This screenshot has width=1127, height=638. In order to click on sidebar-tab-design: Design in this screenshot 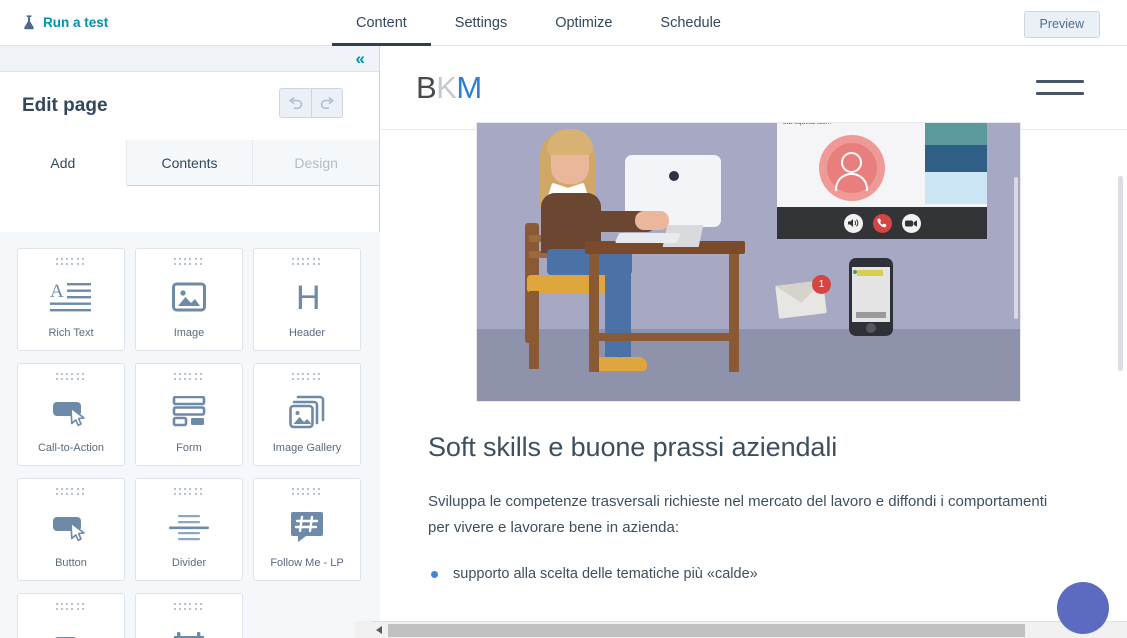, I will do `click(316, 163)`.